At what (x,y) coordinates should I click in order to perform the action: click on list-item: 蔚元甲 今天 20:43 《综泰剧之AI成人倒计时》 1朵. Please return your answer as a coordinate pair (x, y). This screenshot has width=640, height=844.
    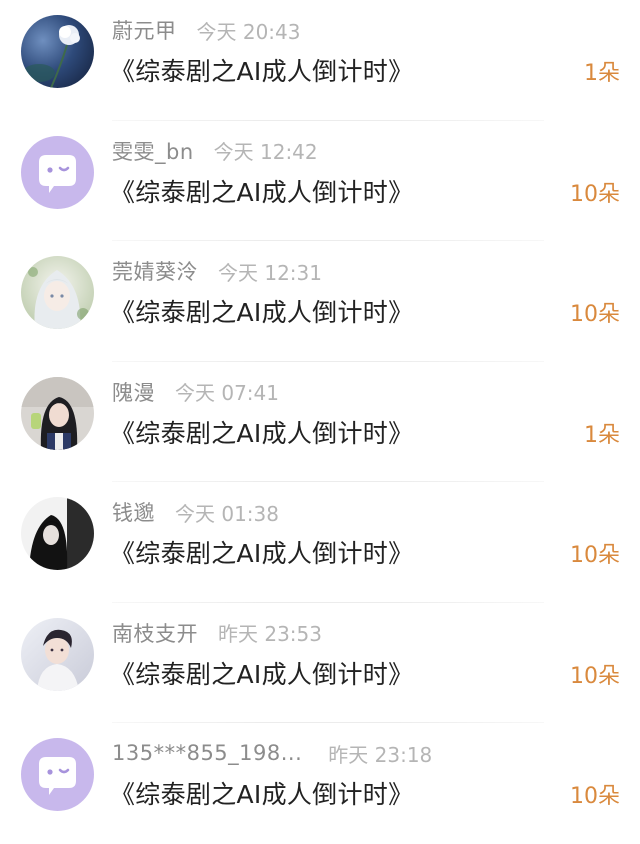
    Looking at the image, I should click on (320, 60).